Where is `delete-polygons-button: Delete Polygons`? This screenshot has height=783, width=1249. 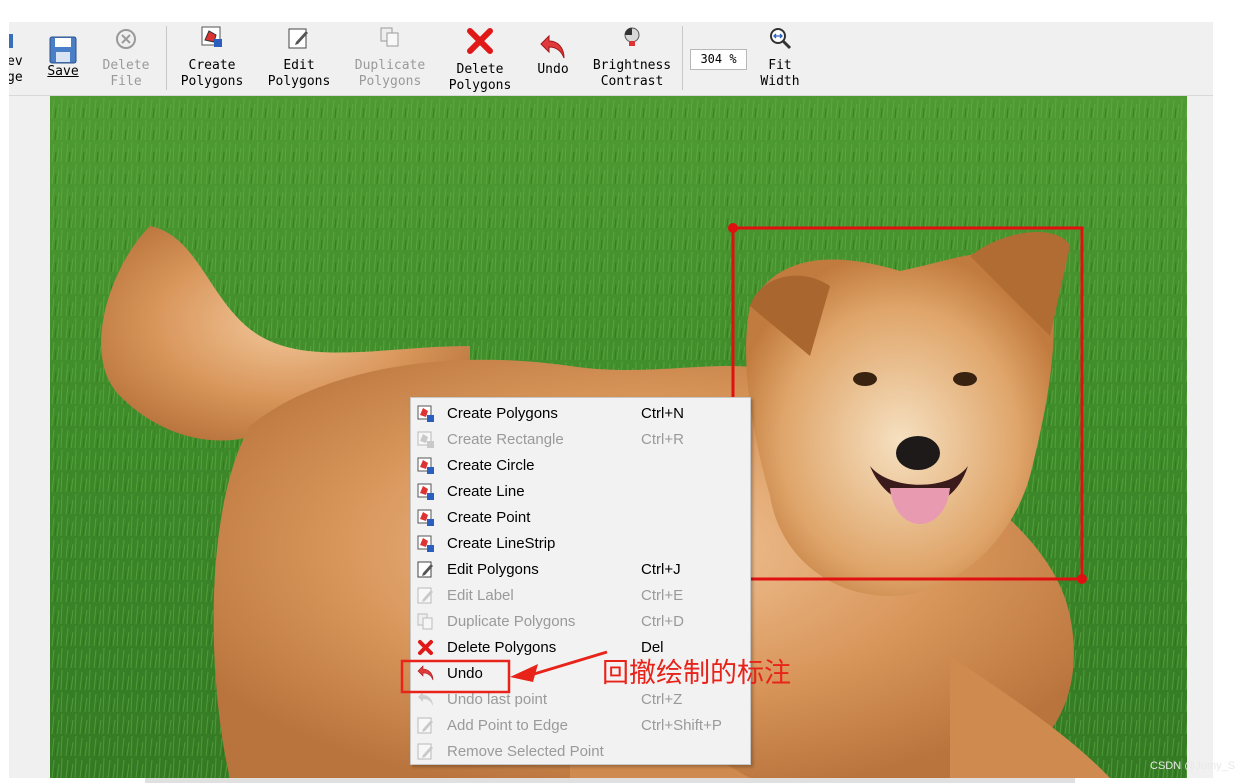 delete-polygons-button: Delete Polygons is located at coordinates (480, 58).